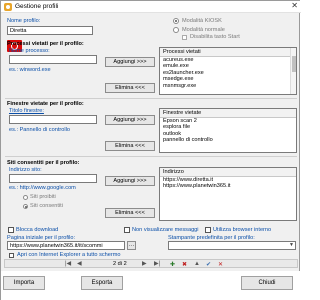  I want to click on block-download-checkbox, so click(11, 230).